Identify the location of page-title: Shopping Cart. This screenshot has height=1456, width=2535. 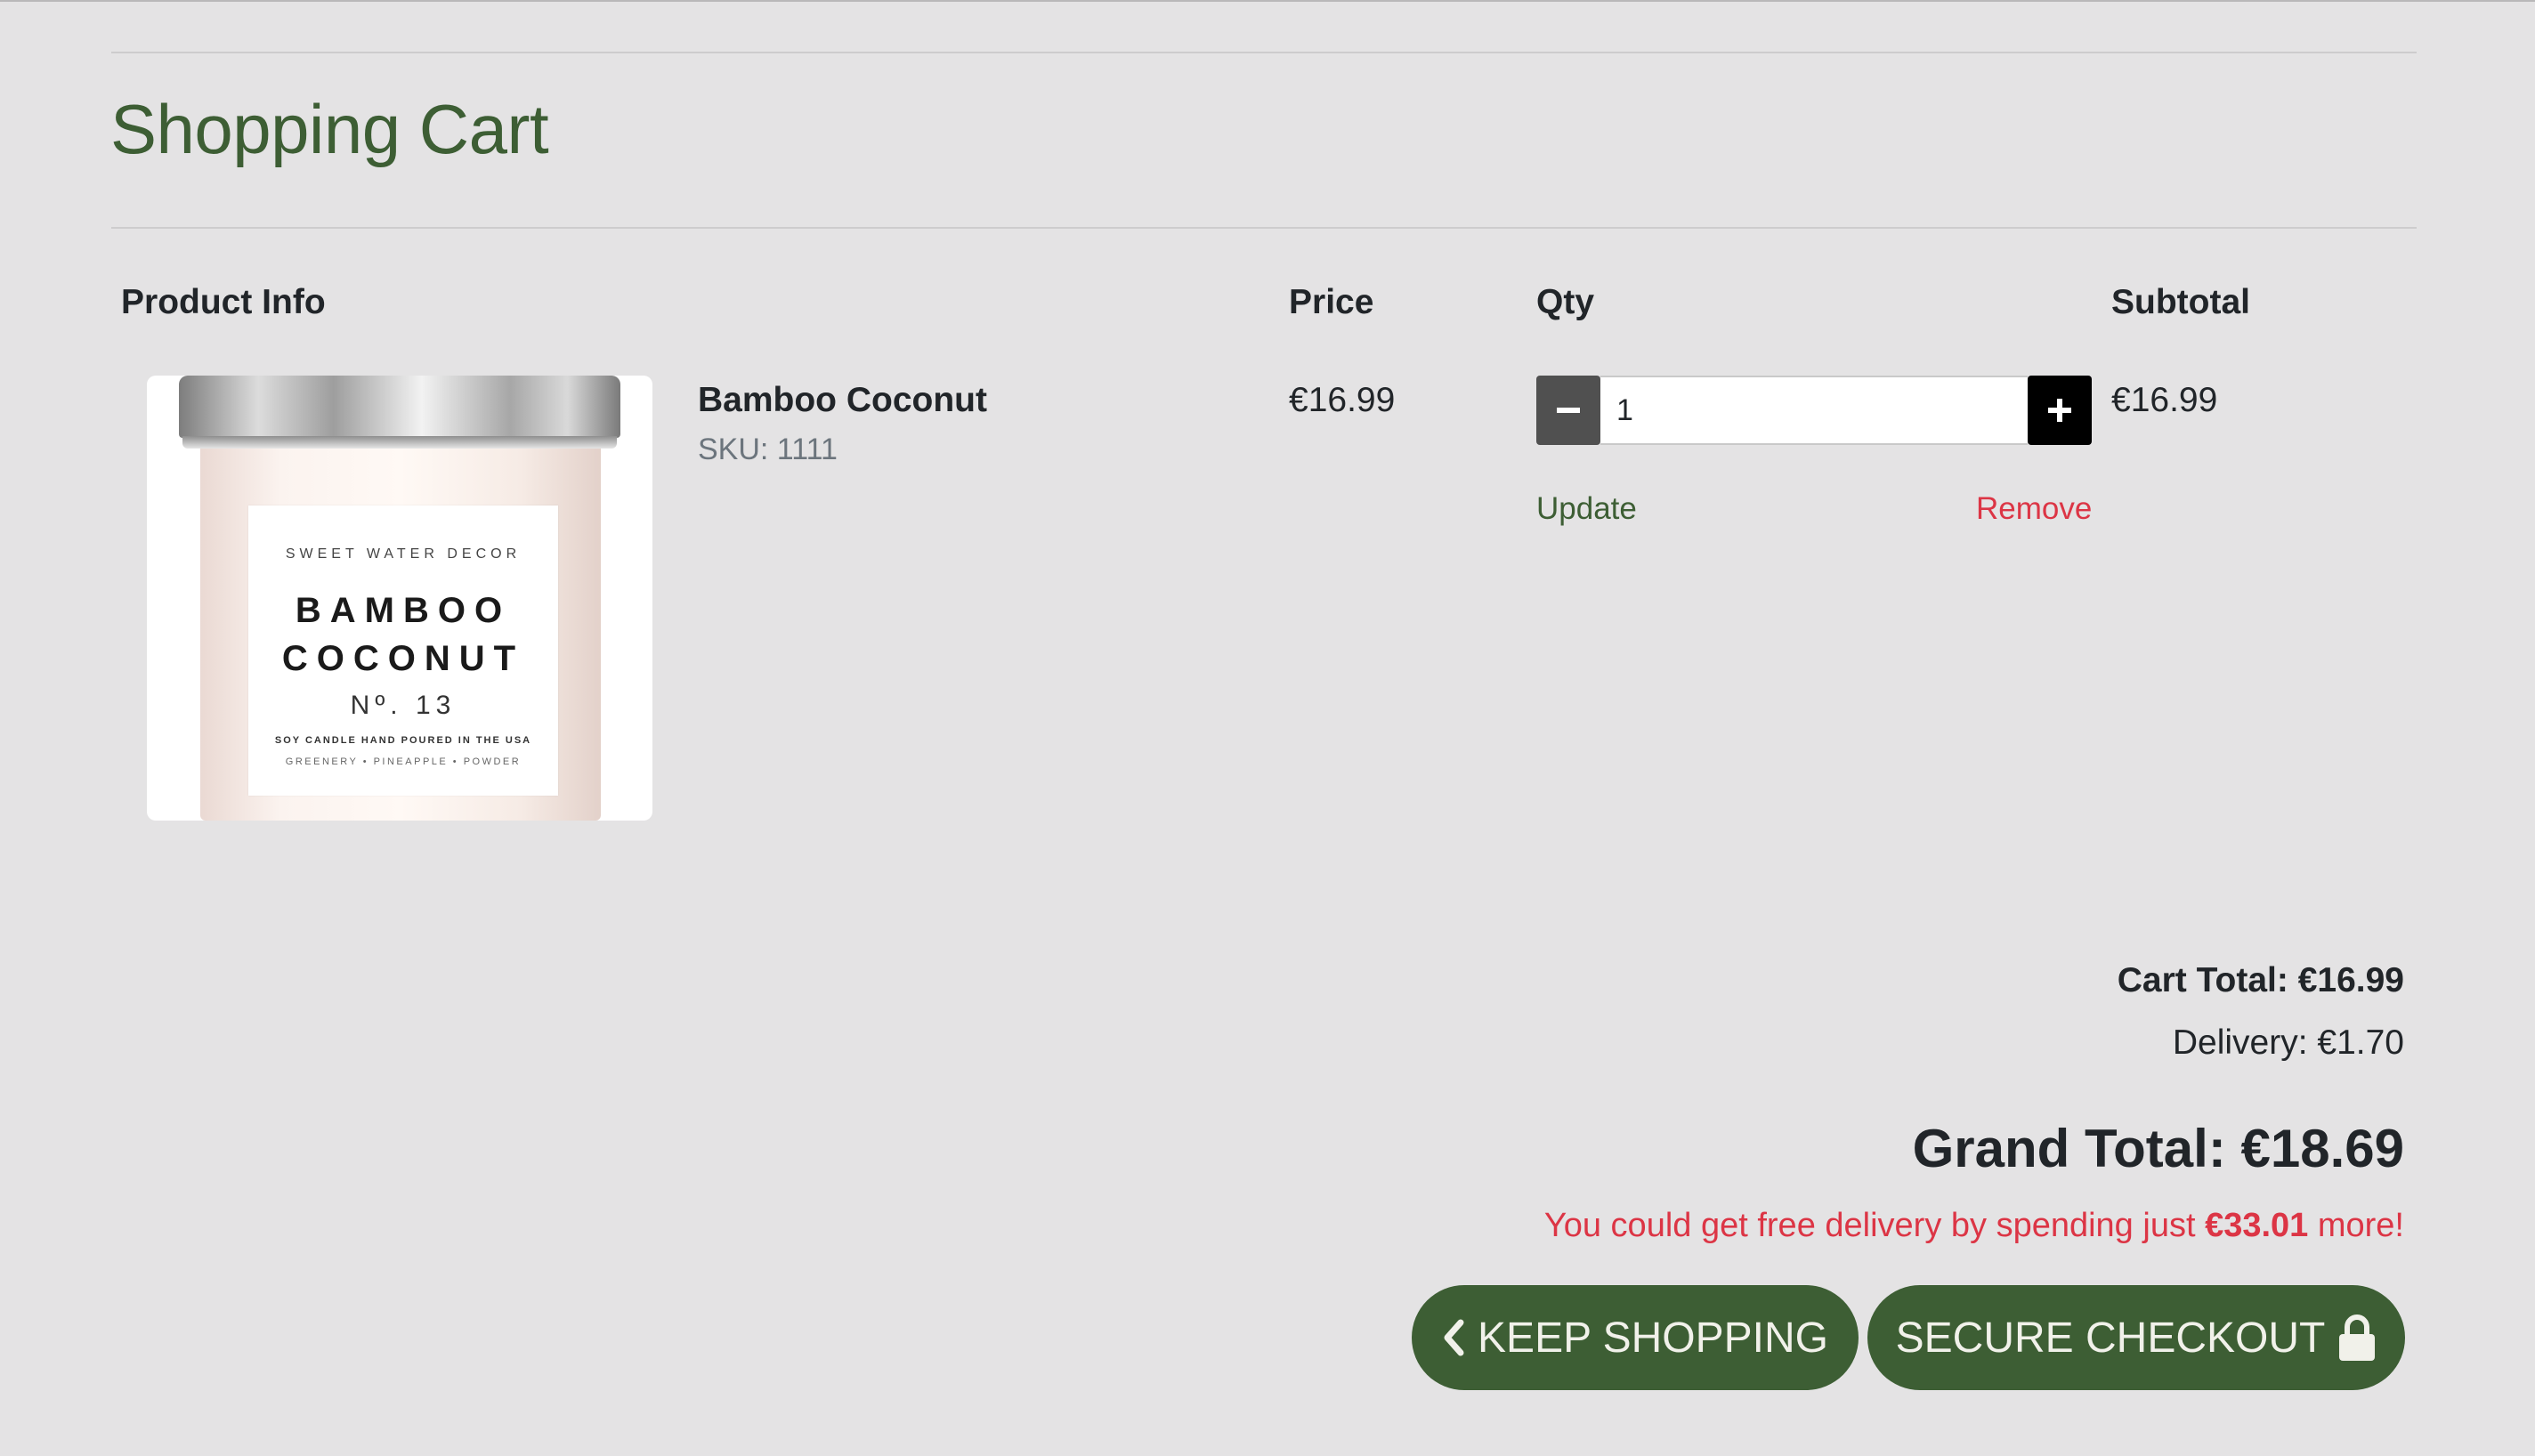
(329, 129).